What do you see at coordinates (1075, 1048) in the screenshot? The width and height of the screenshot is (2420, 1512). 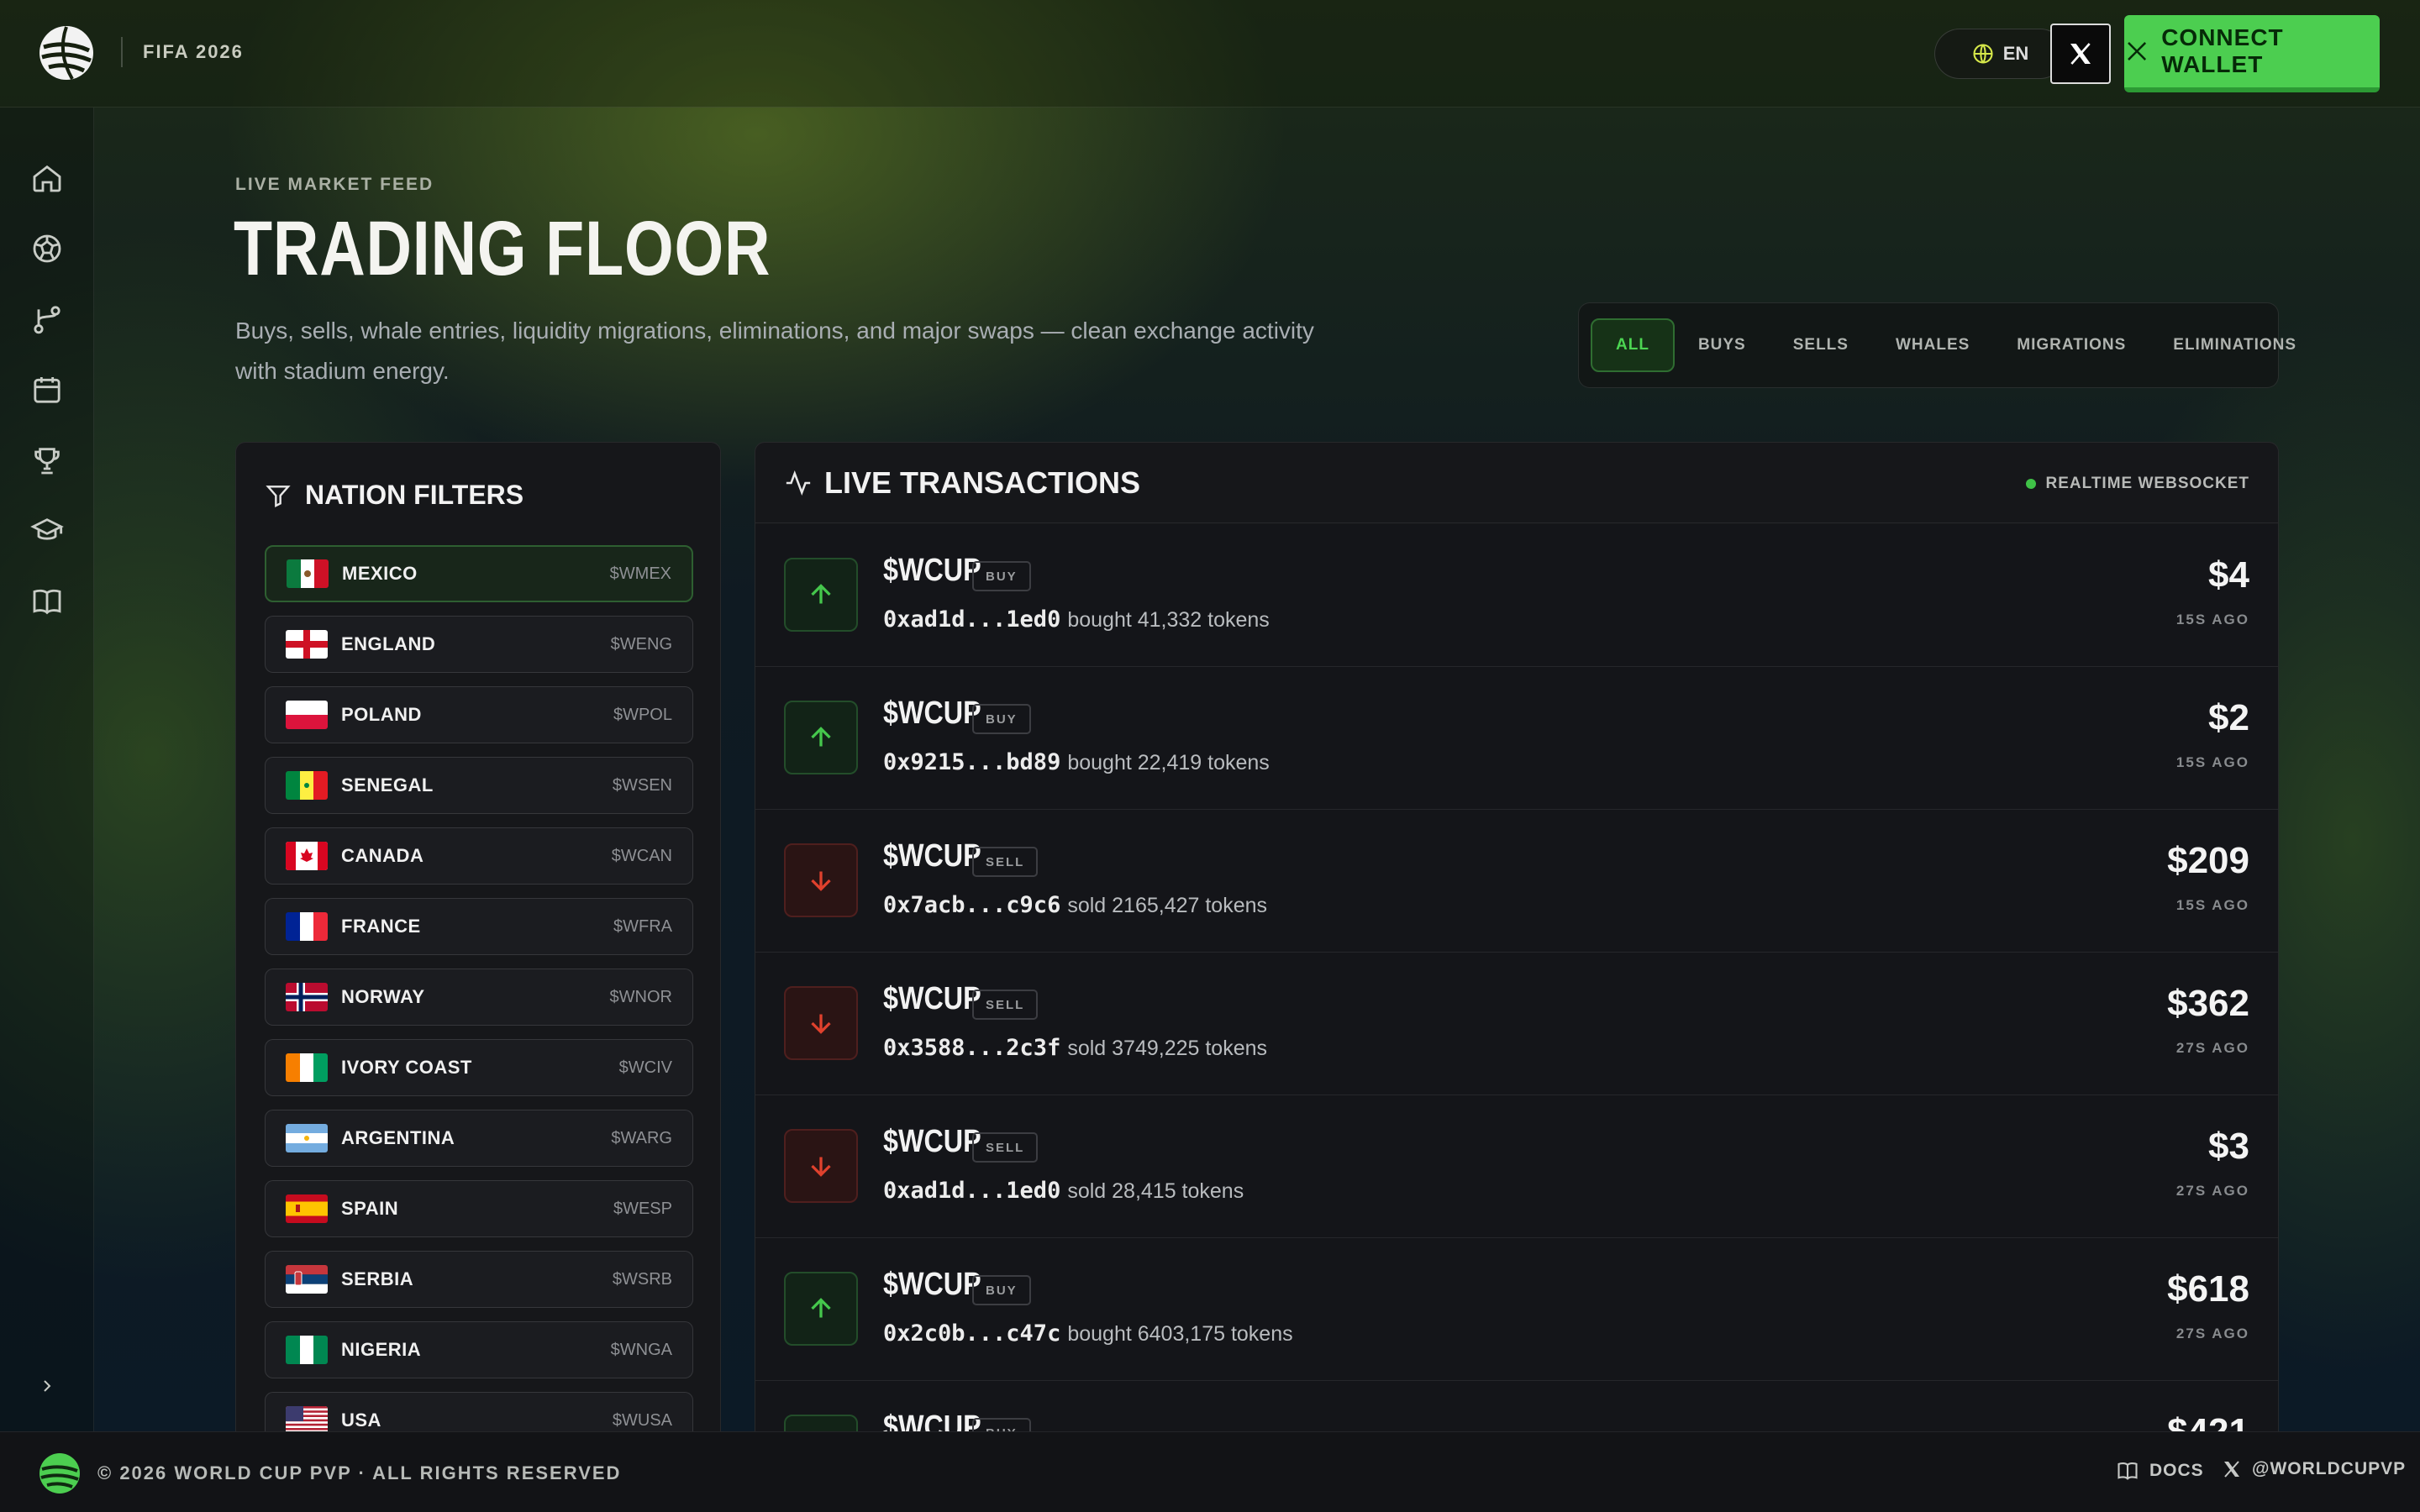 I see `transaction-detail: 0x3588...2c3f sold 3749,225 tokens` at bounding box center [1075, 1048].